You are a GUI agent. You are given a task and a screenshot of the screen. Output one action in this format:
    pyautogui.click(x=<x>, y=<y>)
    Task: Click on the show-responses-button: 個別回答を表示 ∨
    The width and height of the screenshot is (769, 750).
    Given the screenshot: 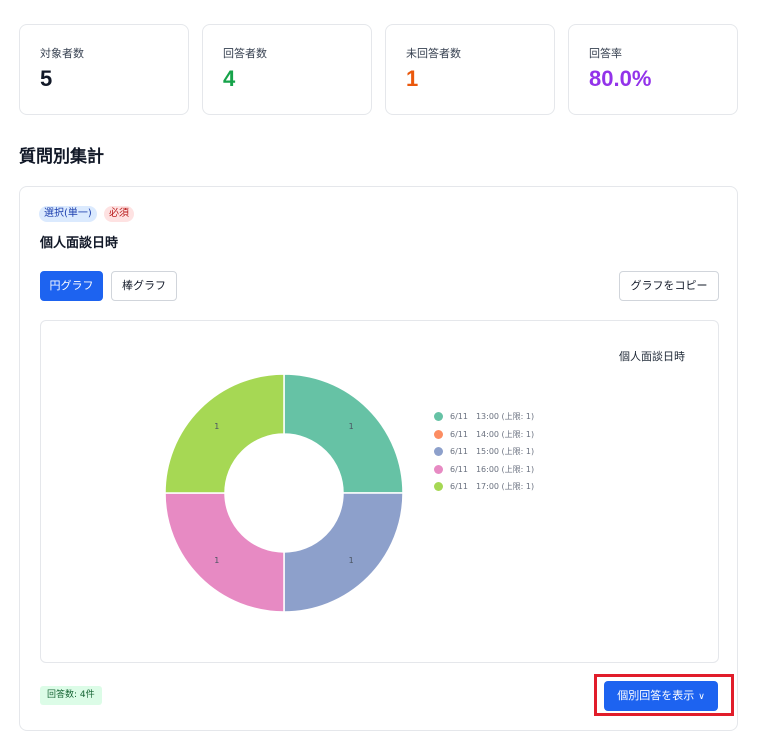 What is the action you would take?
    pyautogui.click(x=661, y=696)
    